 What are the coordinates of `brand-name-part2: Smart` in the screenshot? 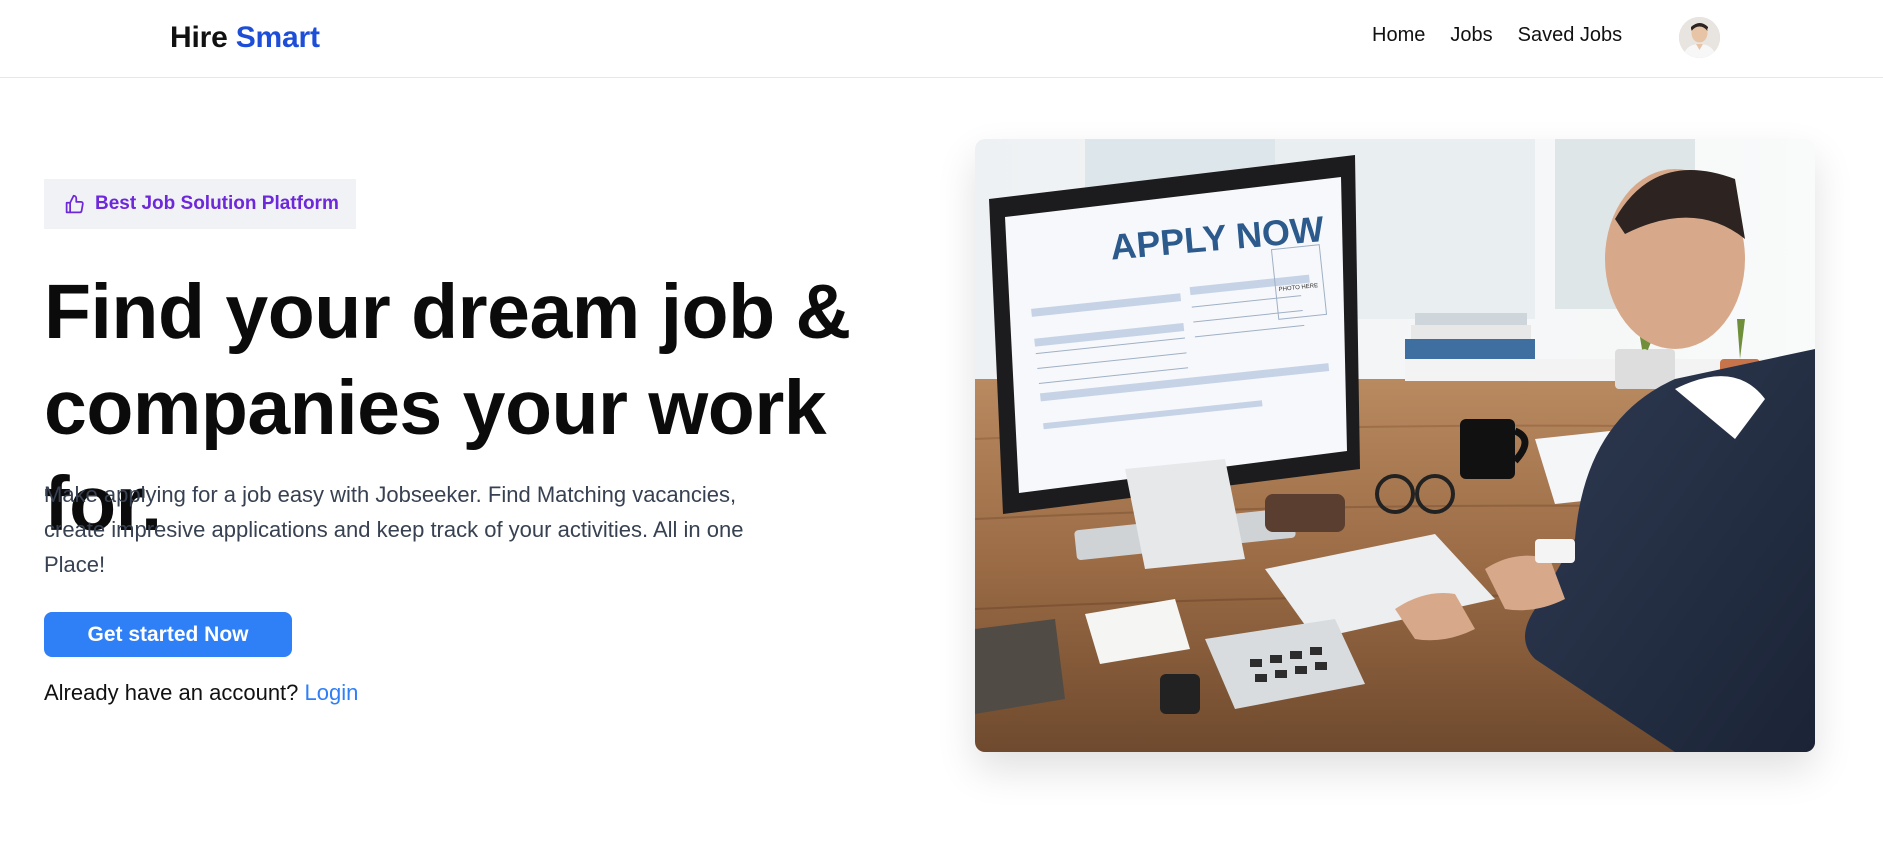 It's located at (277, 37).